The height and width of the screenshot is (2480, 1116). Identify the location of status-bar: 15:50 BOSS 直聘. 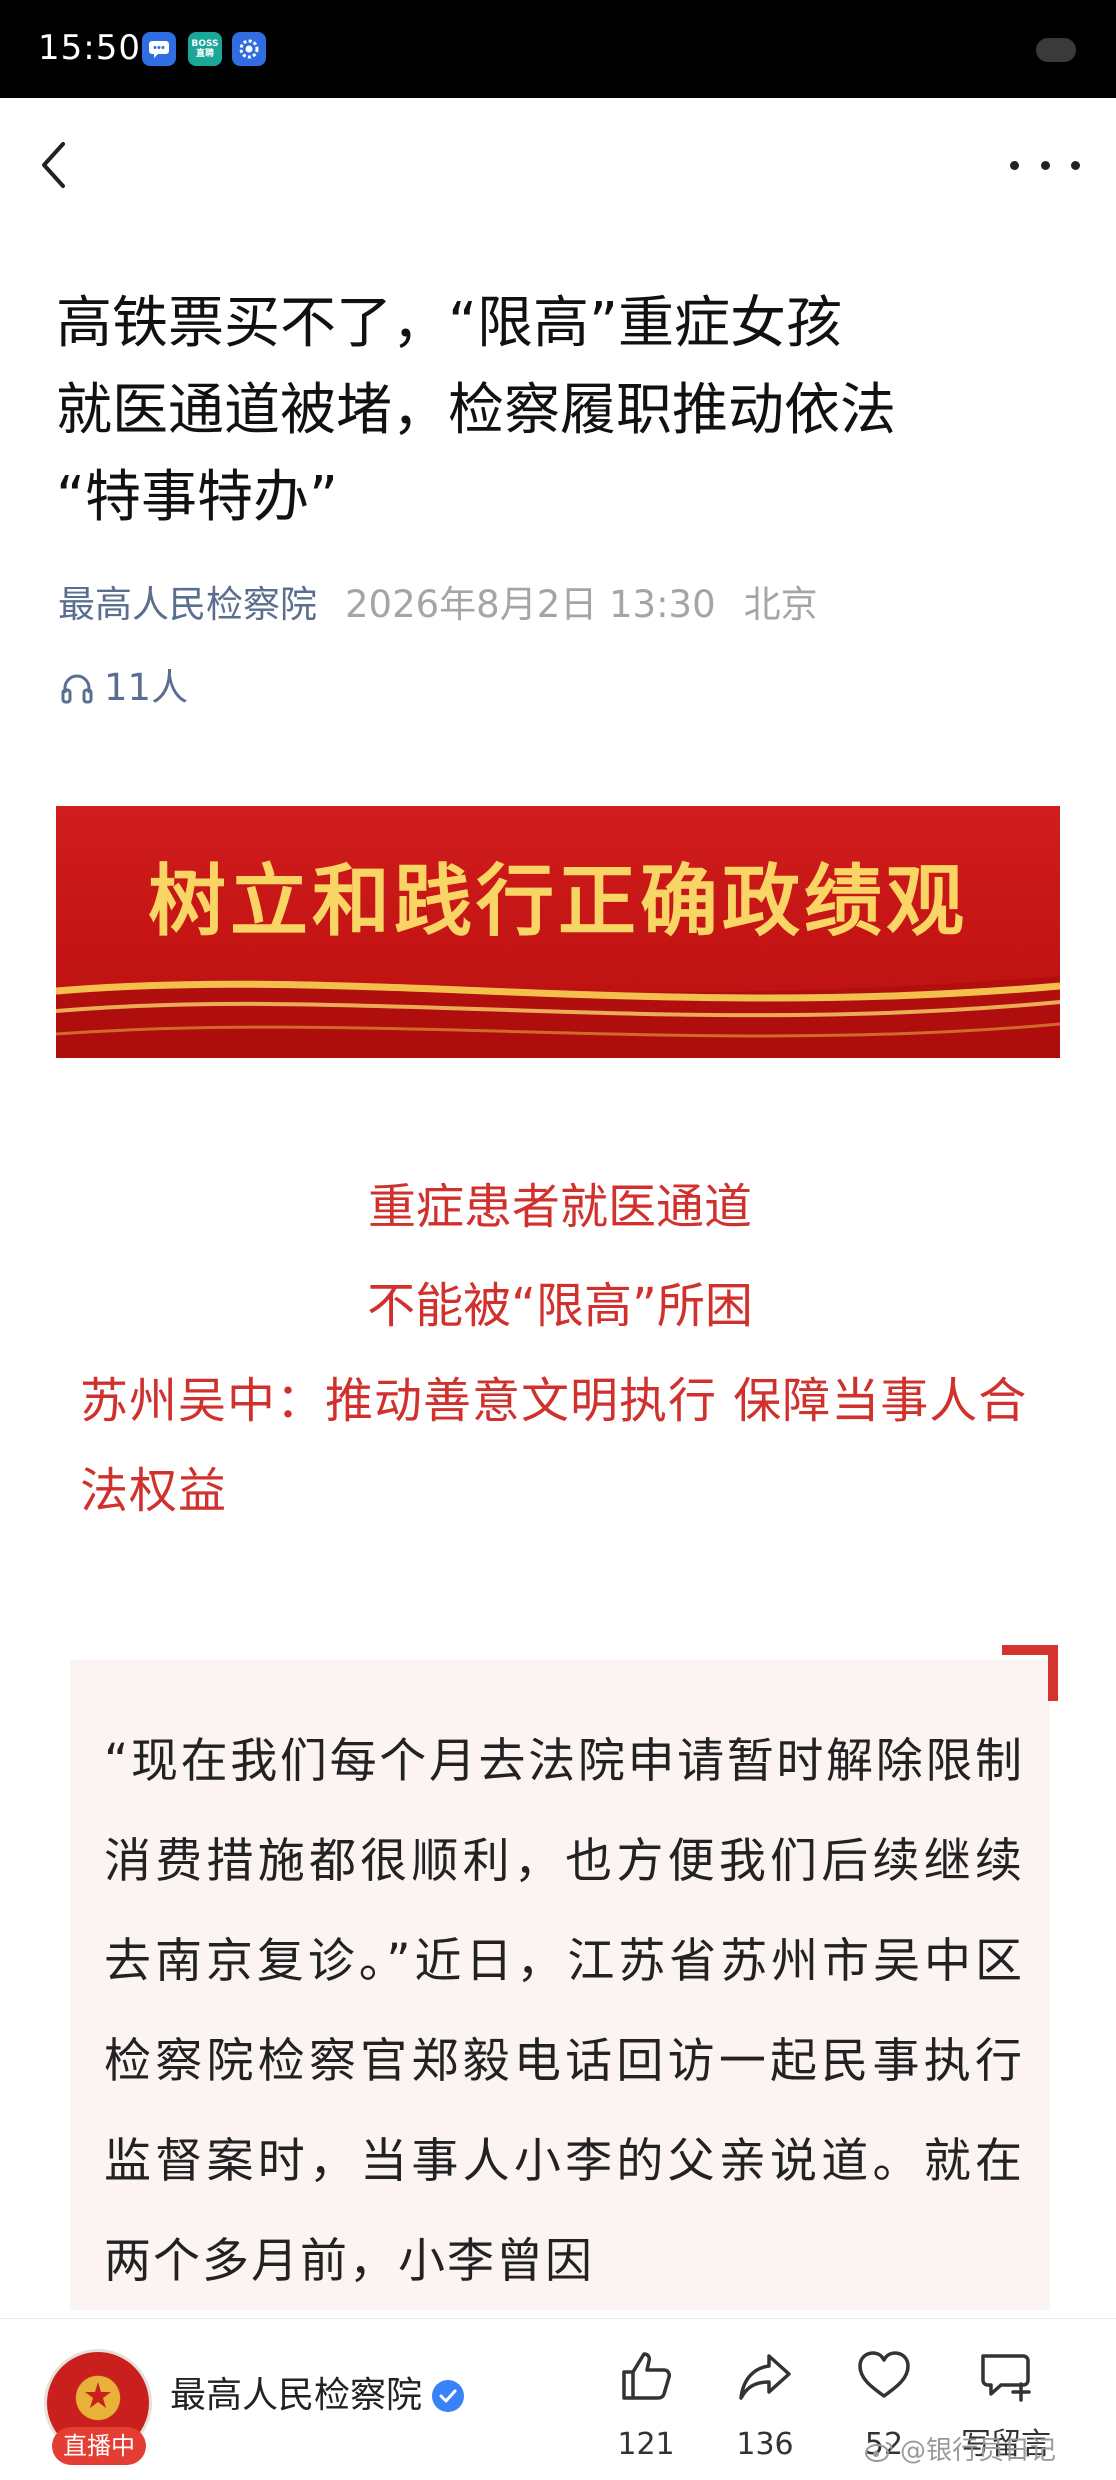
(558, 49).